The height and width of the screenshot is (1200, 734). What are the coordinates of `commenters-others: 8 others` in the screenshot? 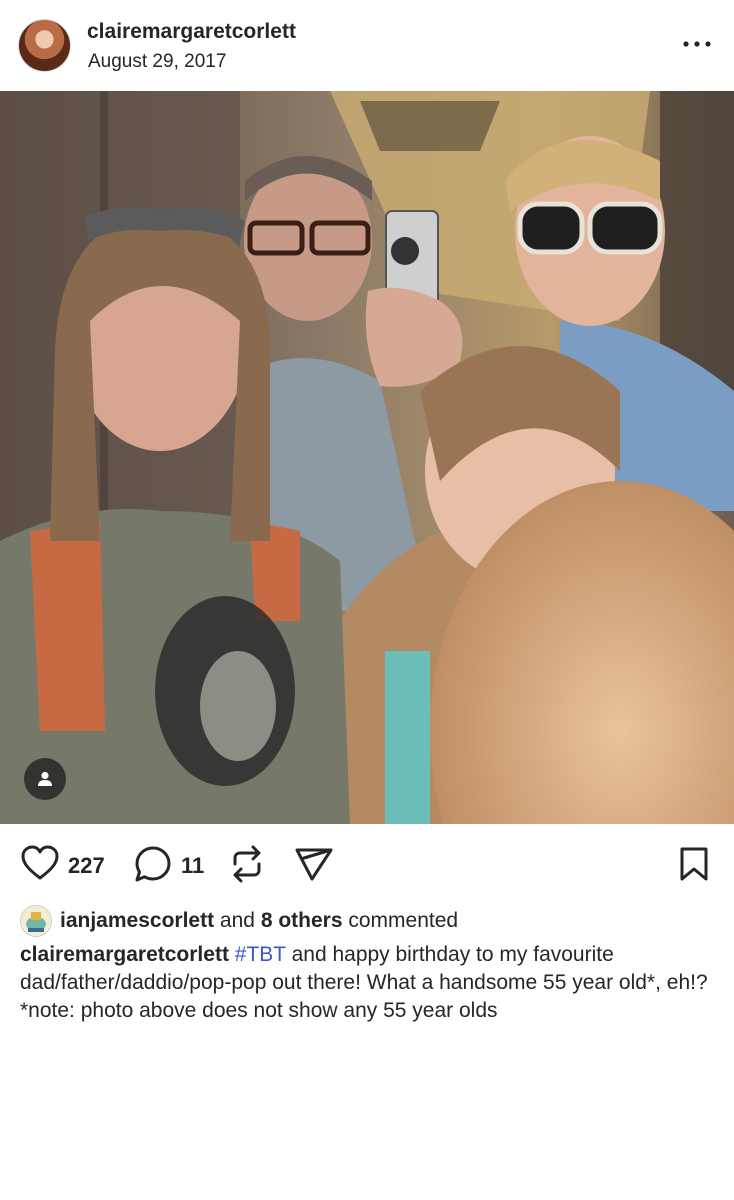 It's located at (302, 920).